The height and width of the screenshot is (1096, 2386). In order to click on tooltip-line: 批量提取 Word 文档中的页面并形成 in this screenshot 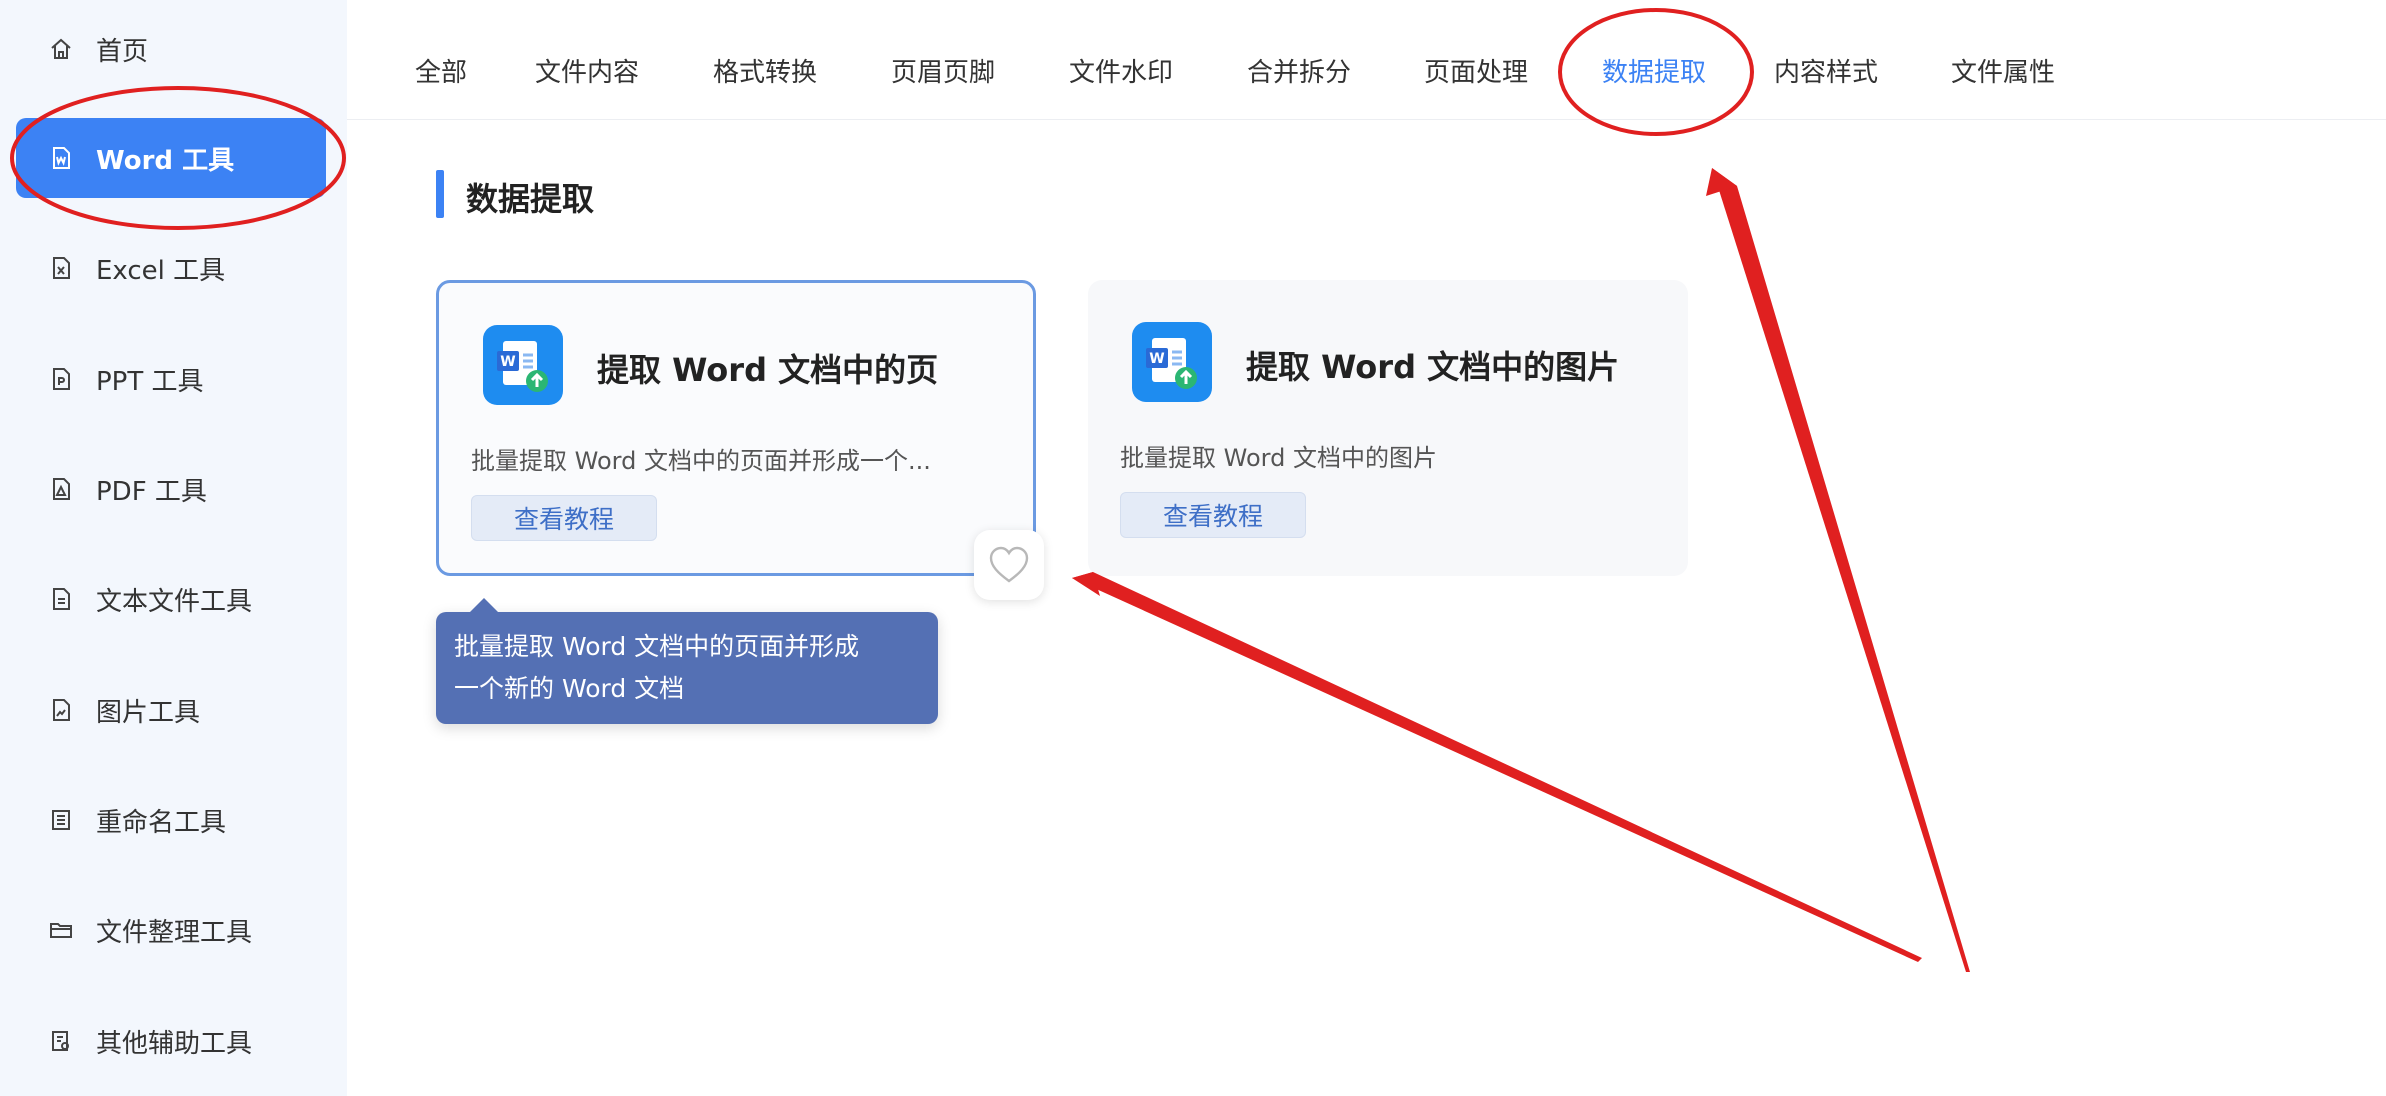, I will do `click(657, 646)`.